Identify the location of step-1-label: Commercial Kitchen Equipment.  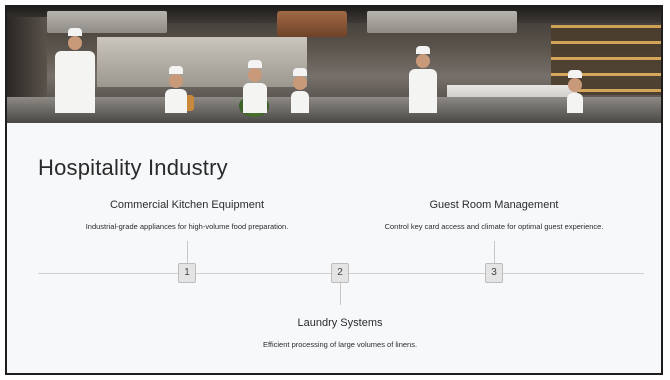
(187, 205).